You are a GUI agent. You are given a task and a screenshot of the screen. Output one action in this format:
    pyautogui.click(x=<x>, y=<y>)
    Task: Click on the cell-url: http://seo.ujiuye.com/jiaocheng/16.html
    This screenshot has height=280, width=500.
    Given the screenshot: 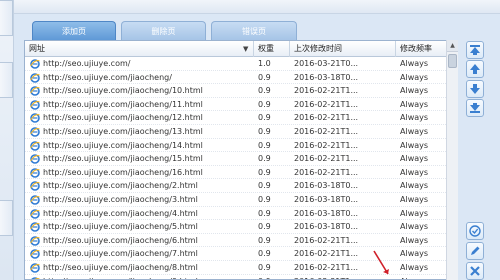 What is the action you would take?
    pyautogui.click(x=123, y=172)
    